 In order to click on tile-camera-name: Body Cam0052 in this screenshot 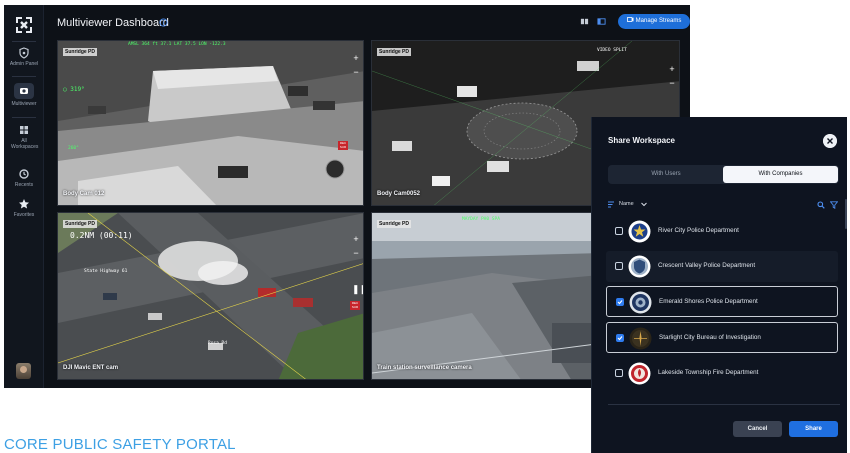, I will do `click(399, 194)`.